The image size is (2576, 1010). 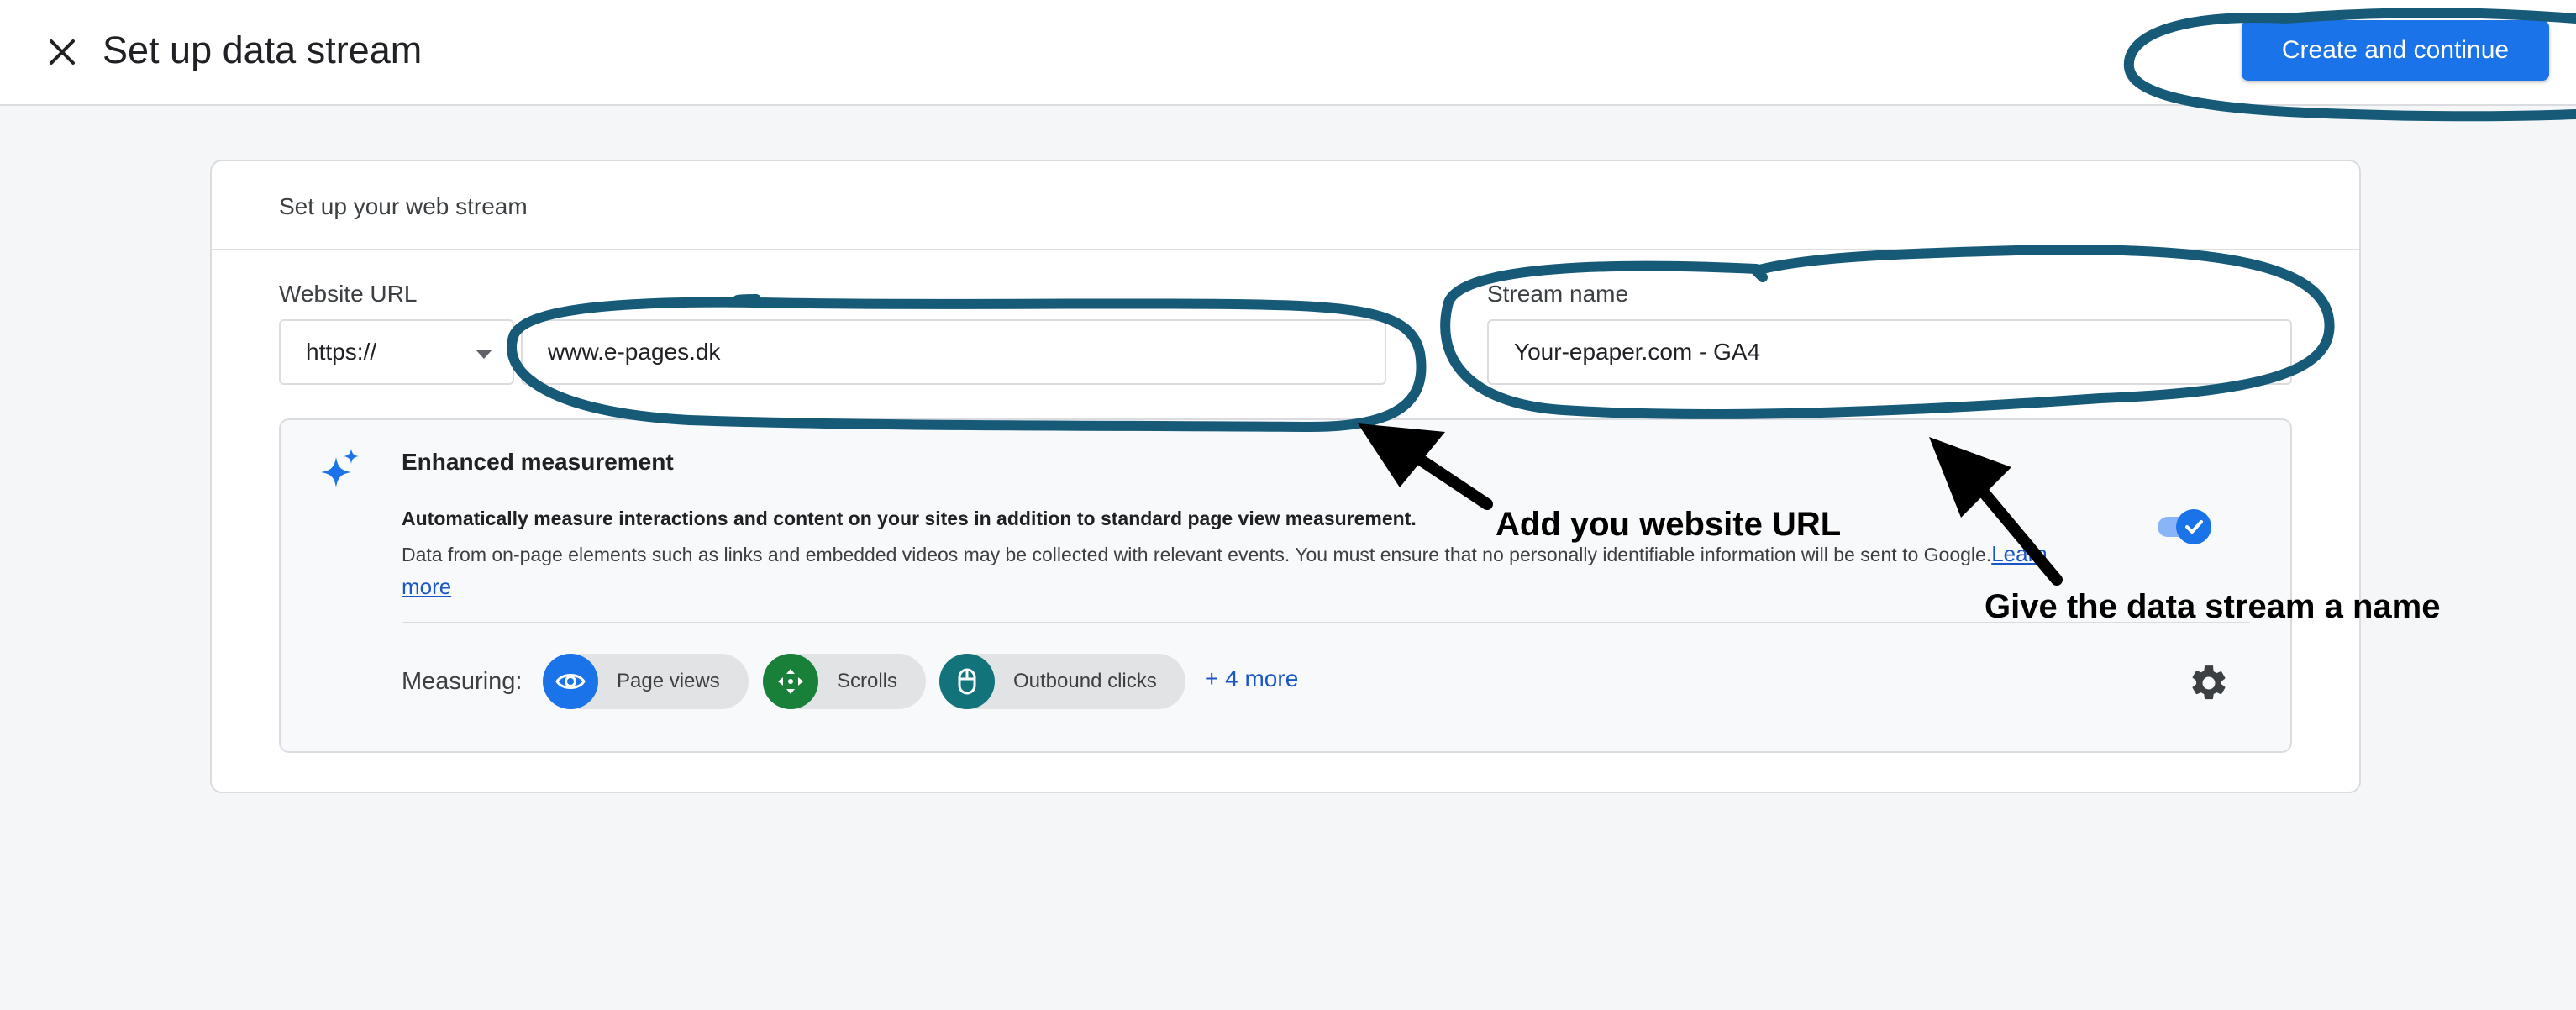 I want to click on chip-label: Page views, so click(x=668, y=681).